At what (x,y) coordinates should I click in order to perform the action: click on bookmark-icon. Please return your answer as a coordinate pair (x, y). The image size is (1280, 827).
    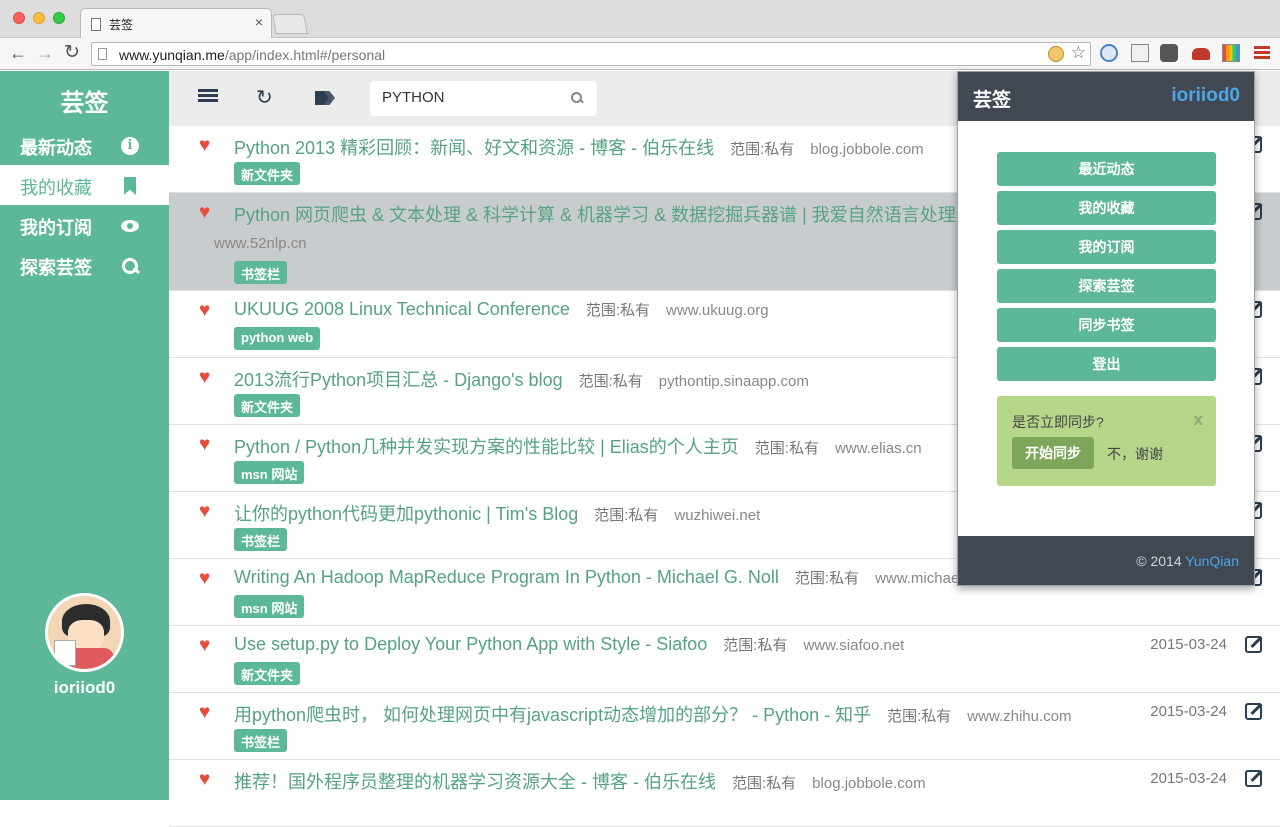
    Looking at the image, I should click on (130, 186).